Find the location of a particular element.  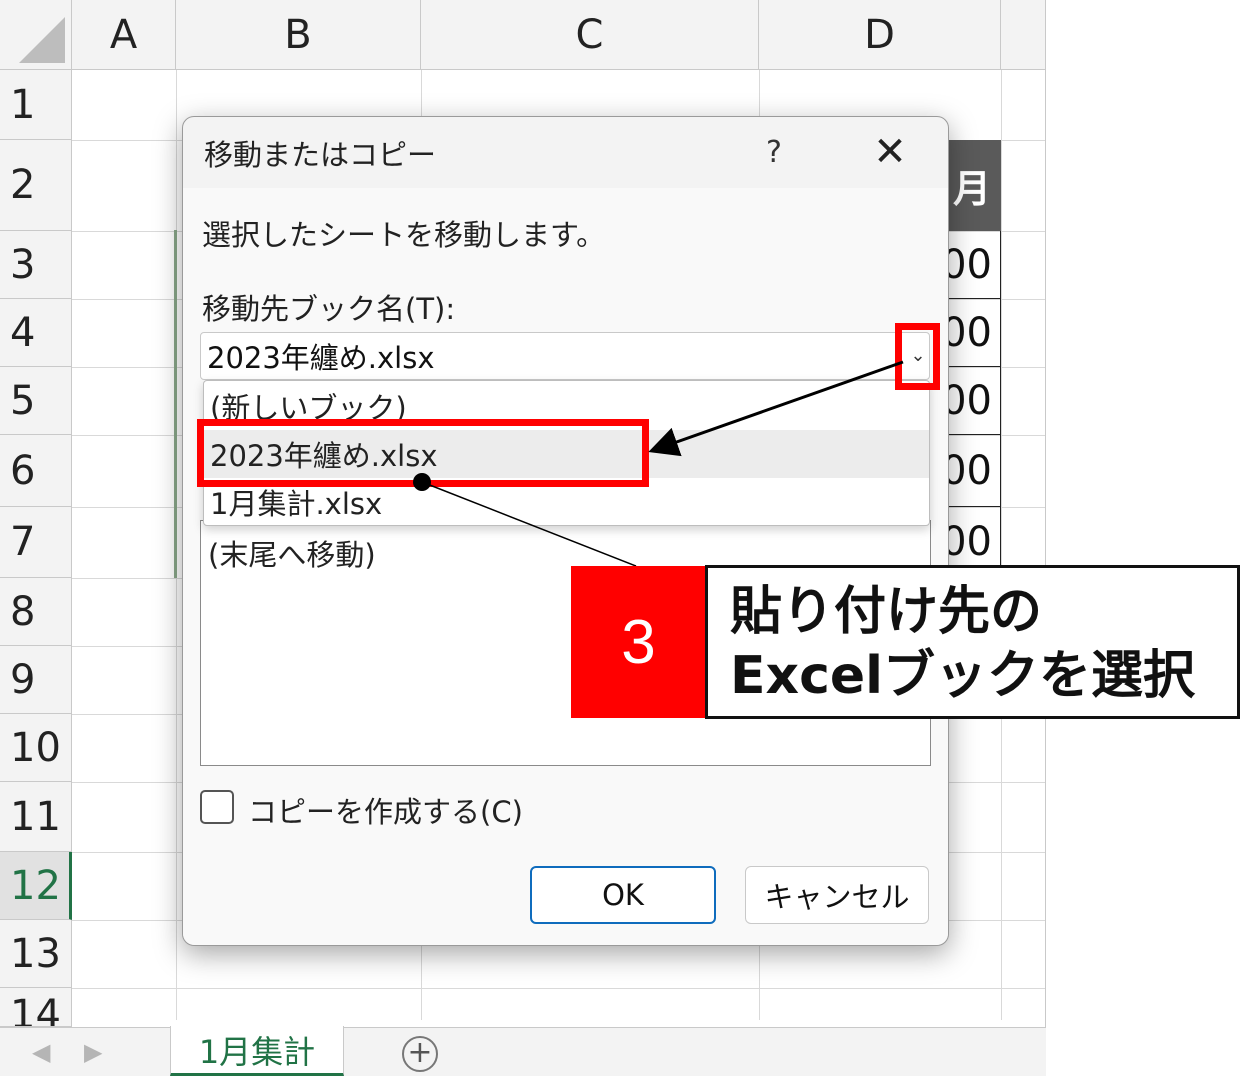

annotation-arrows is located at coordinates (658, 463).